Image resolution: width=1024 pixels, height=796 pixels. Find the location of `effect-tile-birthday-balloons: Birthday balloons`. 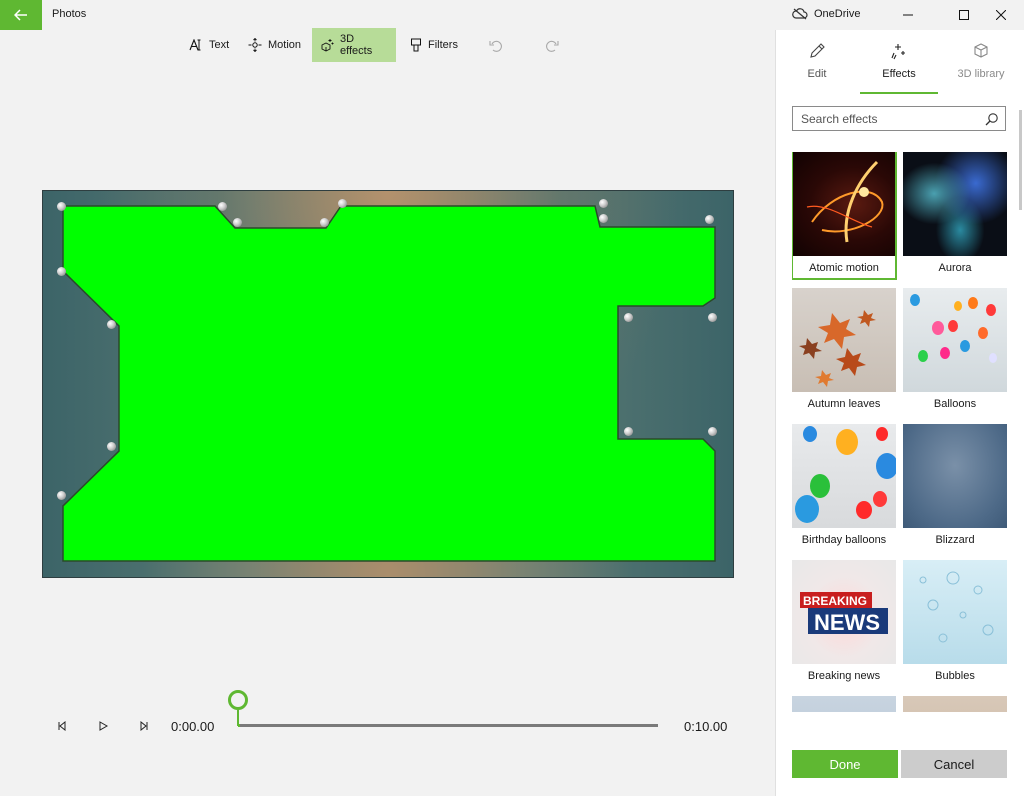

effect-tile-birthday-balloons: Birthday balloons is located at coordinates (844, 485).